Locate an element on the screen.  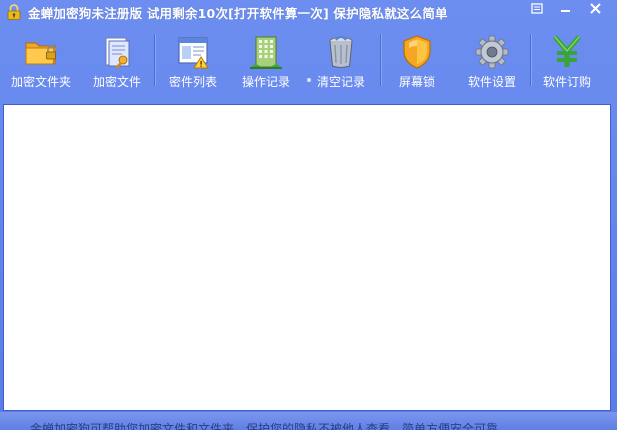
window-title: 金蝉加密狗未注册版 试用剩余10次[打开软件算一次] 保护隐私就这么简单 is located at coordinates (238, 13).